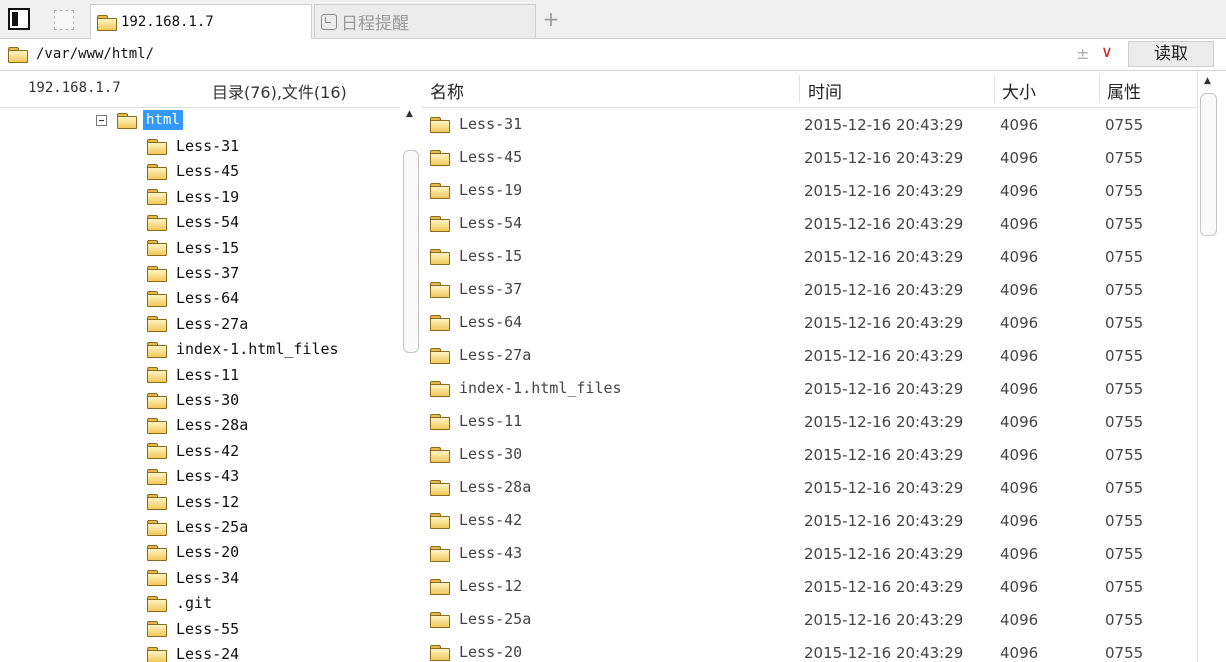 Image resolution: width=1226 pixels, height=662 pixels. What do you see at coordinates (562, 54) in the screenshot?
I see `path-input: /var/www/html/` at bounding box center [562, 54].